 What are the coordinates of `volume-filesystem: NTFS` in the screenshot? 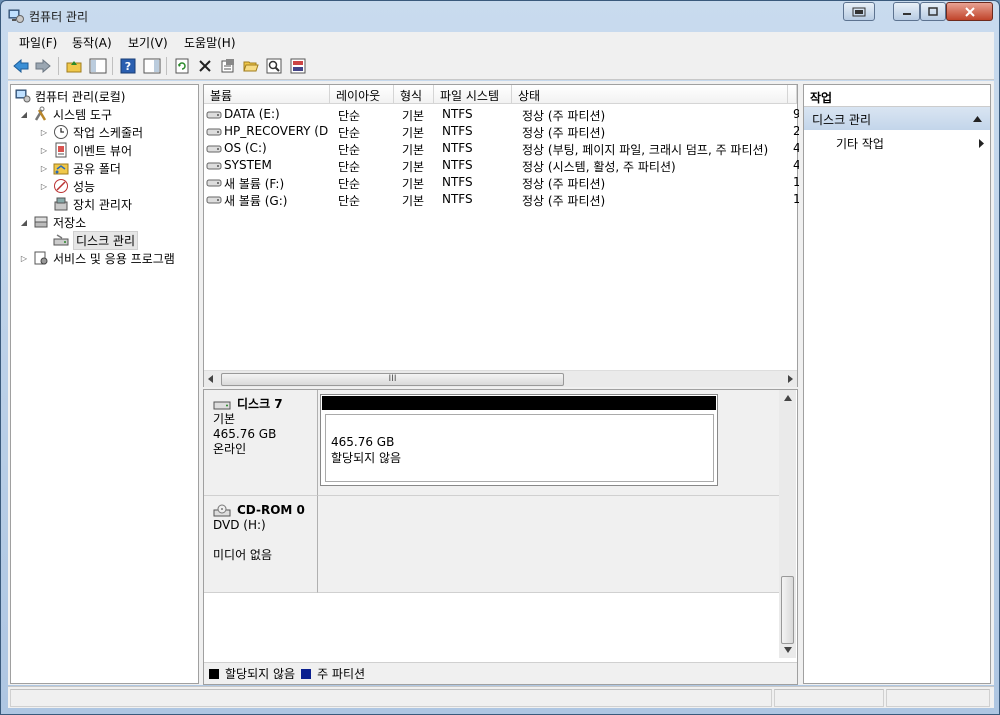 It's located at (457, 182).